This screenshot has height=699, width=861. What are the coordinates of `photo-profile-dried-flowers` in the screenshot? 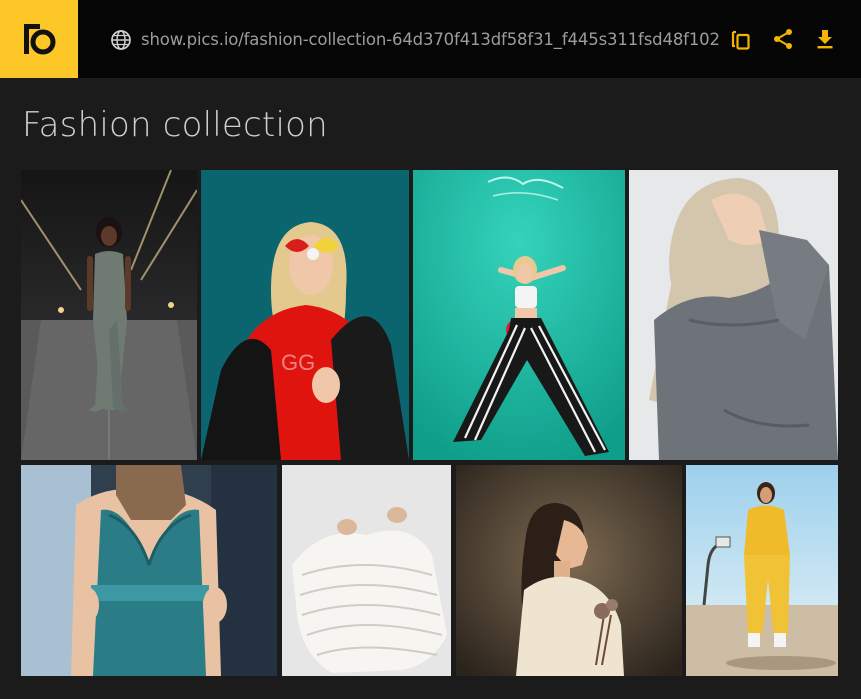 It's located at (569, 570).